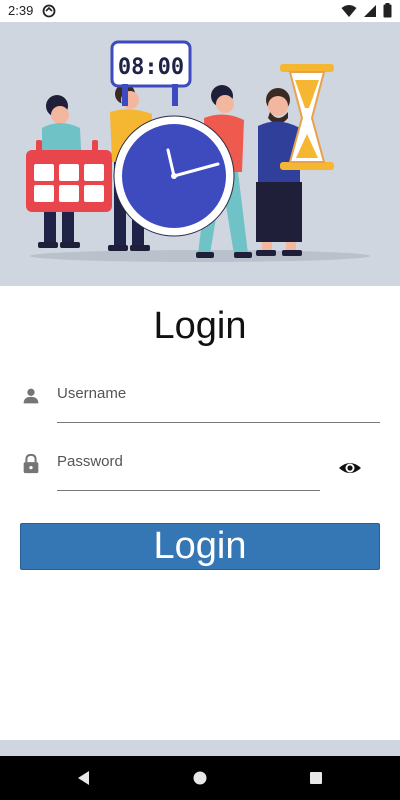 The image size is (400, 800). What do you see at coordinates (316, 778) in the screenshot?
I see `recent-apps-icon` at bounding box center [316, 778].